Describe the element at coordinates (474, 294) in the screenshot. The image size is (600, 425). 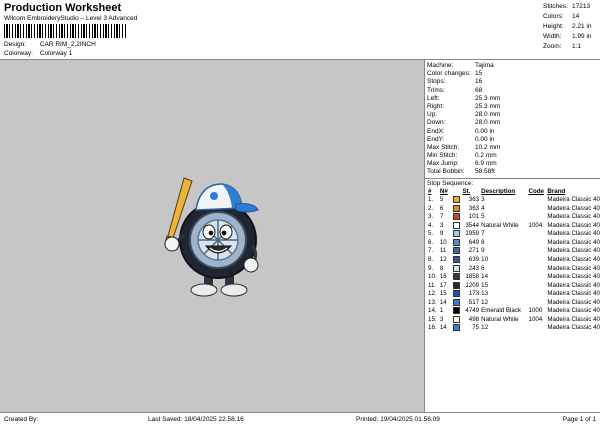
I see `stitch-count: 173` at that location.